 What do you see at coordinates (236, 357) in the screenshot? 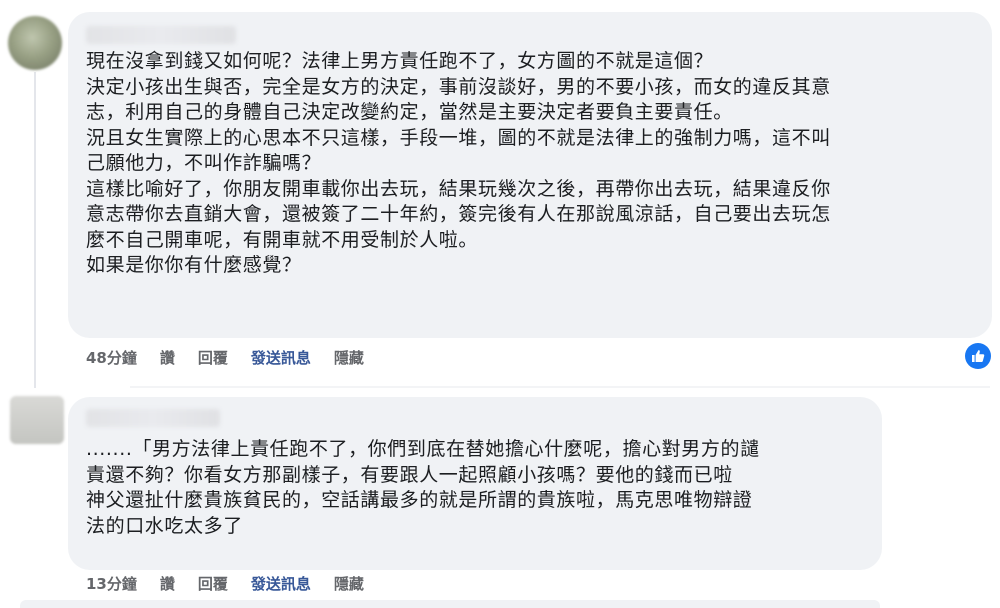
I see `comment-actions: 48分鐘 讚 回覆 發送訊息 隱藏` at bounding box center [236, 357].